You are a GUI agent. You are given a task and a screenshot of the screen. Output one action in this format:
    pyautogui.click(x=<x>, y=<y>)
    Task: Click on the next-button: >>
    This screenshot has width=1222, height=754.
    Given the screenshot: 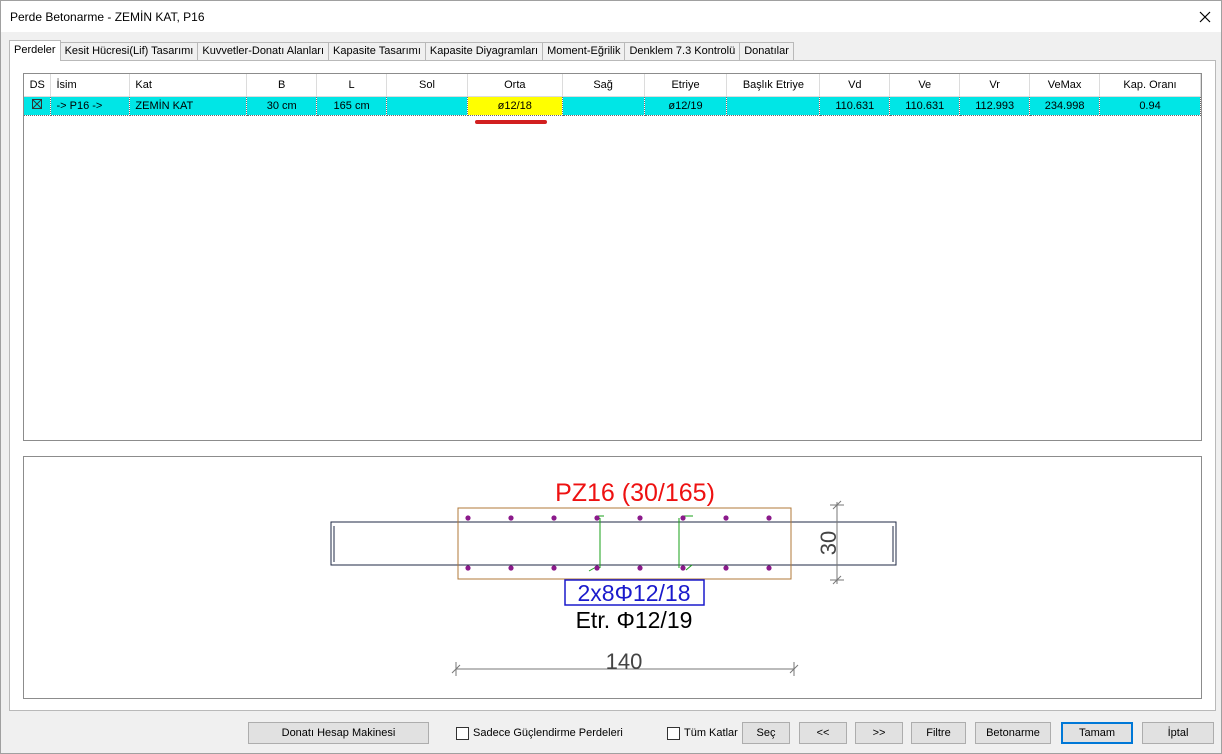 What is the action you would take?
    pyautogui.click(x=879, y=733)
    